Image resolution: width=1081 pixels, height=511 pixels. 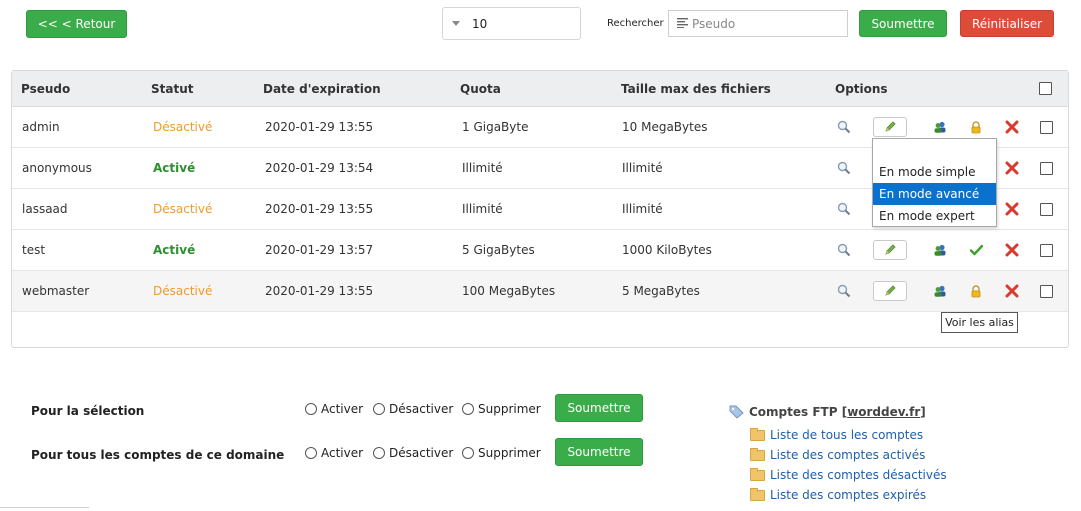 I want to click on link-label: Liste de tous les comptes, so click(x=846, y=435).